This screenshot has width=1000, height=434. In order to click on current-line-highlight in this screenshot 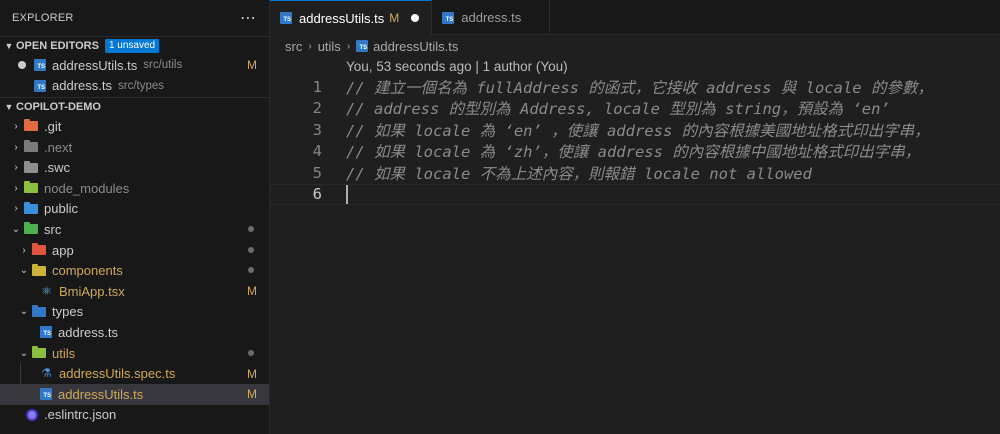, I will do `click(635, 194)`.